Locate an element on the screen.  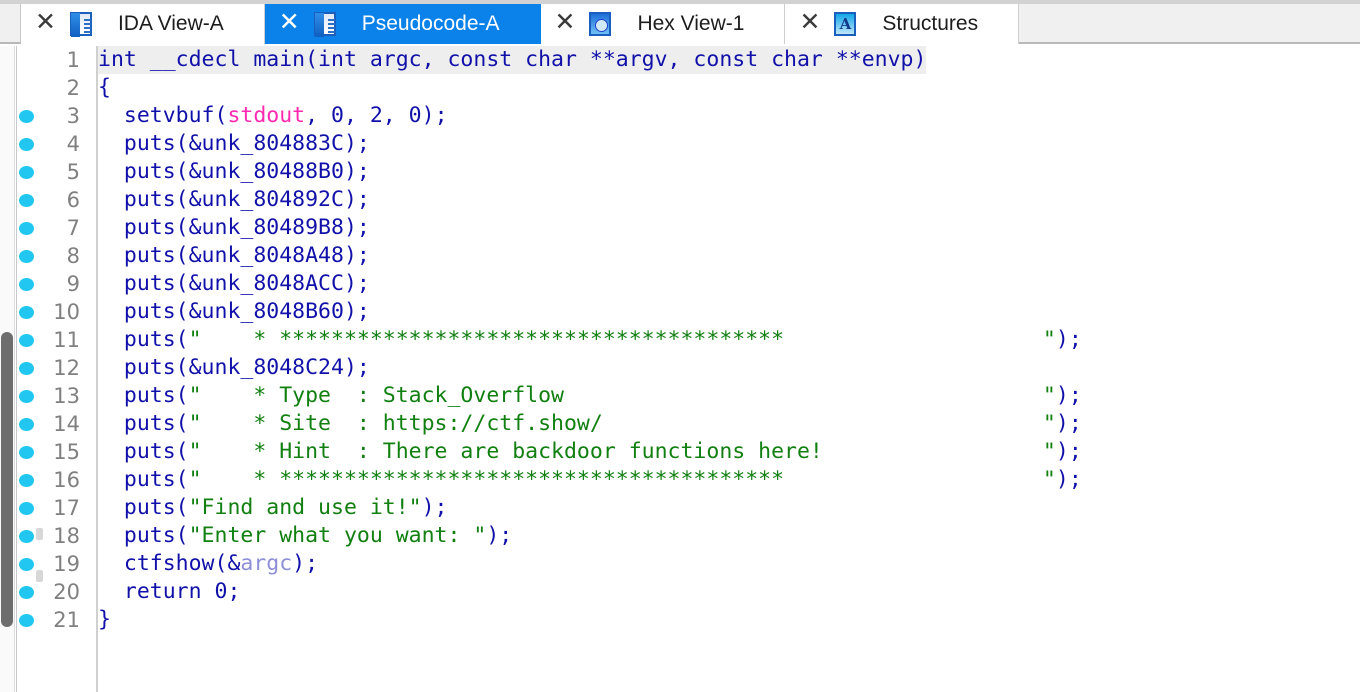
line-number: 15 is located at coordinates (66, 452).